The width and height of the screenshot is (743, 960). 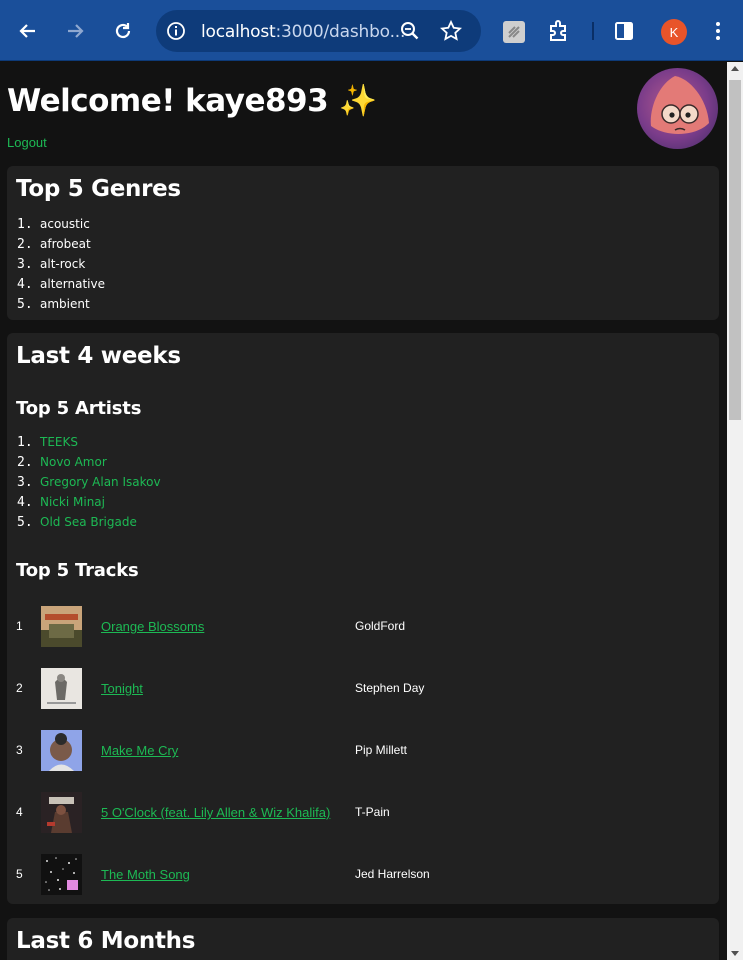 What do you see at coordinates (98, 189) in the screenshot?
I see `top-genres-title: Top 5 Genres` at bounding box center [98, 189].